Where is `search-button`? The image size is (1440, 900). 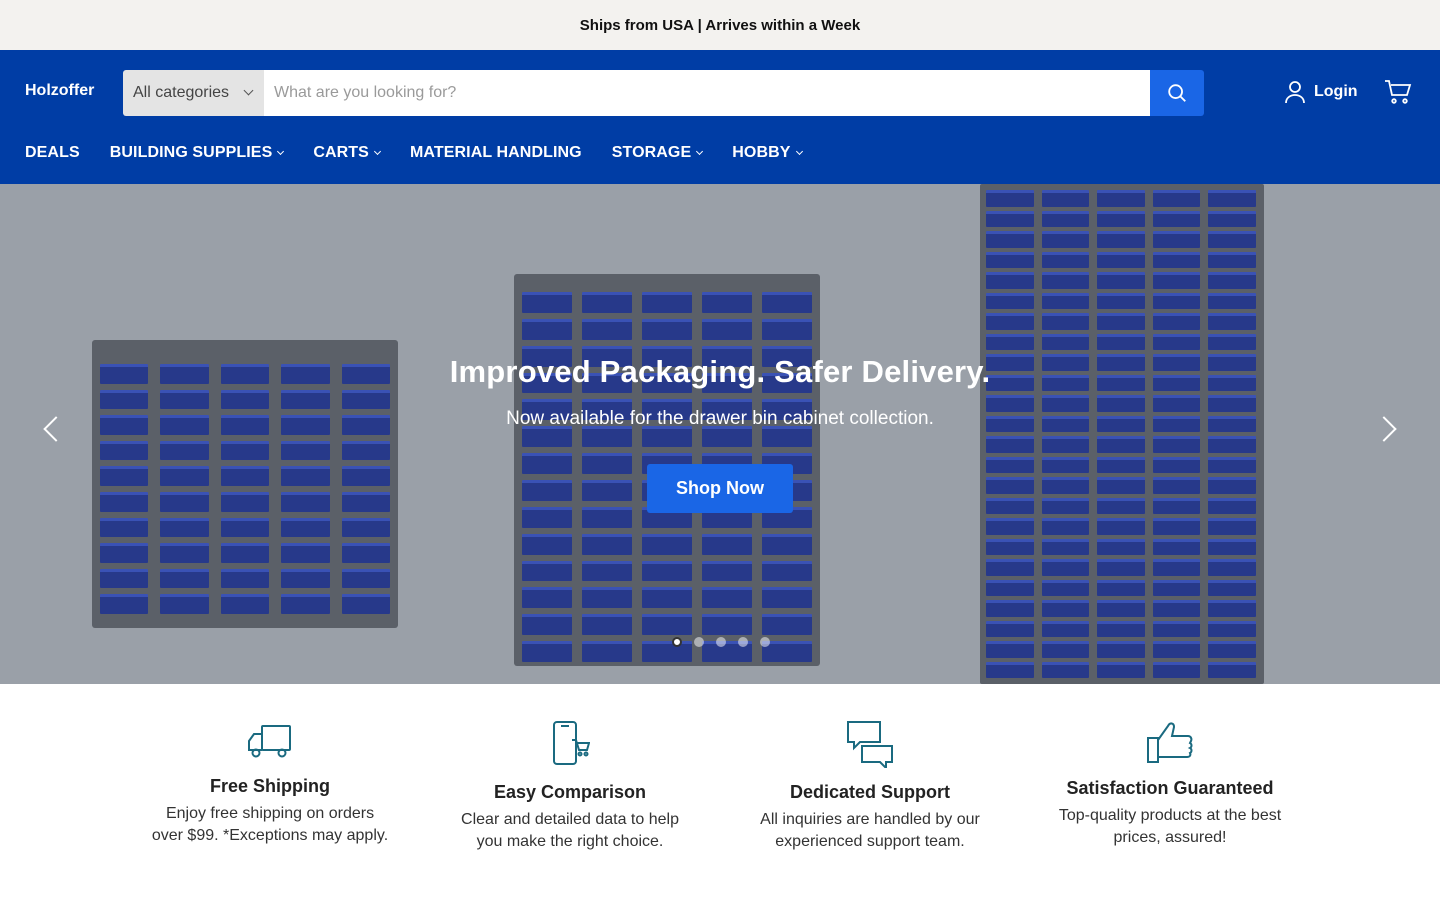 search-button is located at coordinates (1177, 93).